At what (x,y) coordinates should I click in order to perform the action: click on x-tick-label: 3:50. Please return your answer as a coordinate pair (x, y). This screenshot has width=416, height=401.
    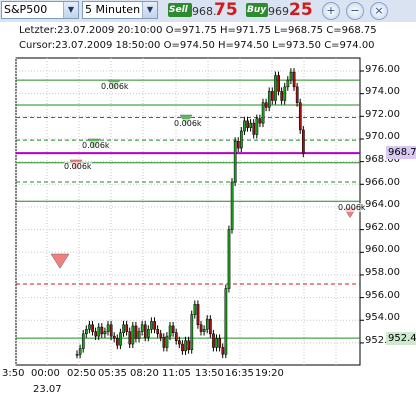
    Looking at the image, I should click on (13, 373).